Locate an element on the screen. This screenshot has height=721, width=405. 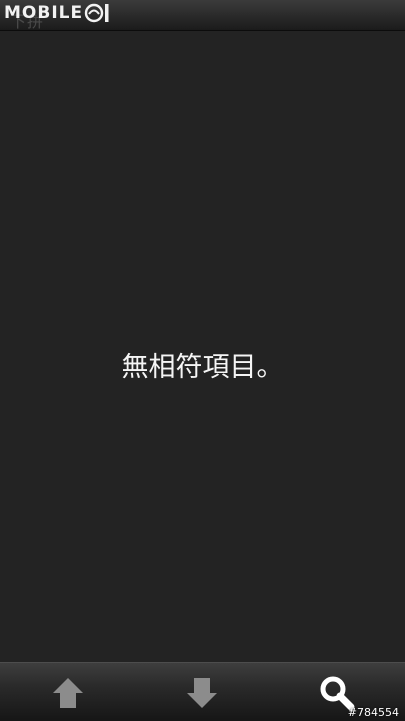
watermark-text: MOBILE is located at coordinates (44, 13).